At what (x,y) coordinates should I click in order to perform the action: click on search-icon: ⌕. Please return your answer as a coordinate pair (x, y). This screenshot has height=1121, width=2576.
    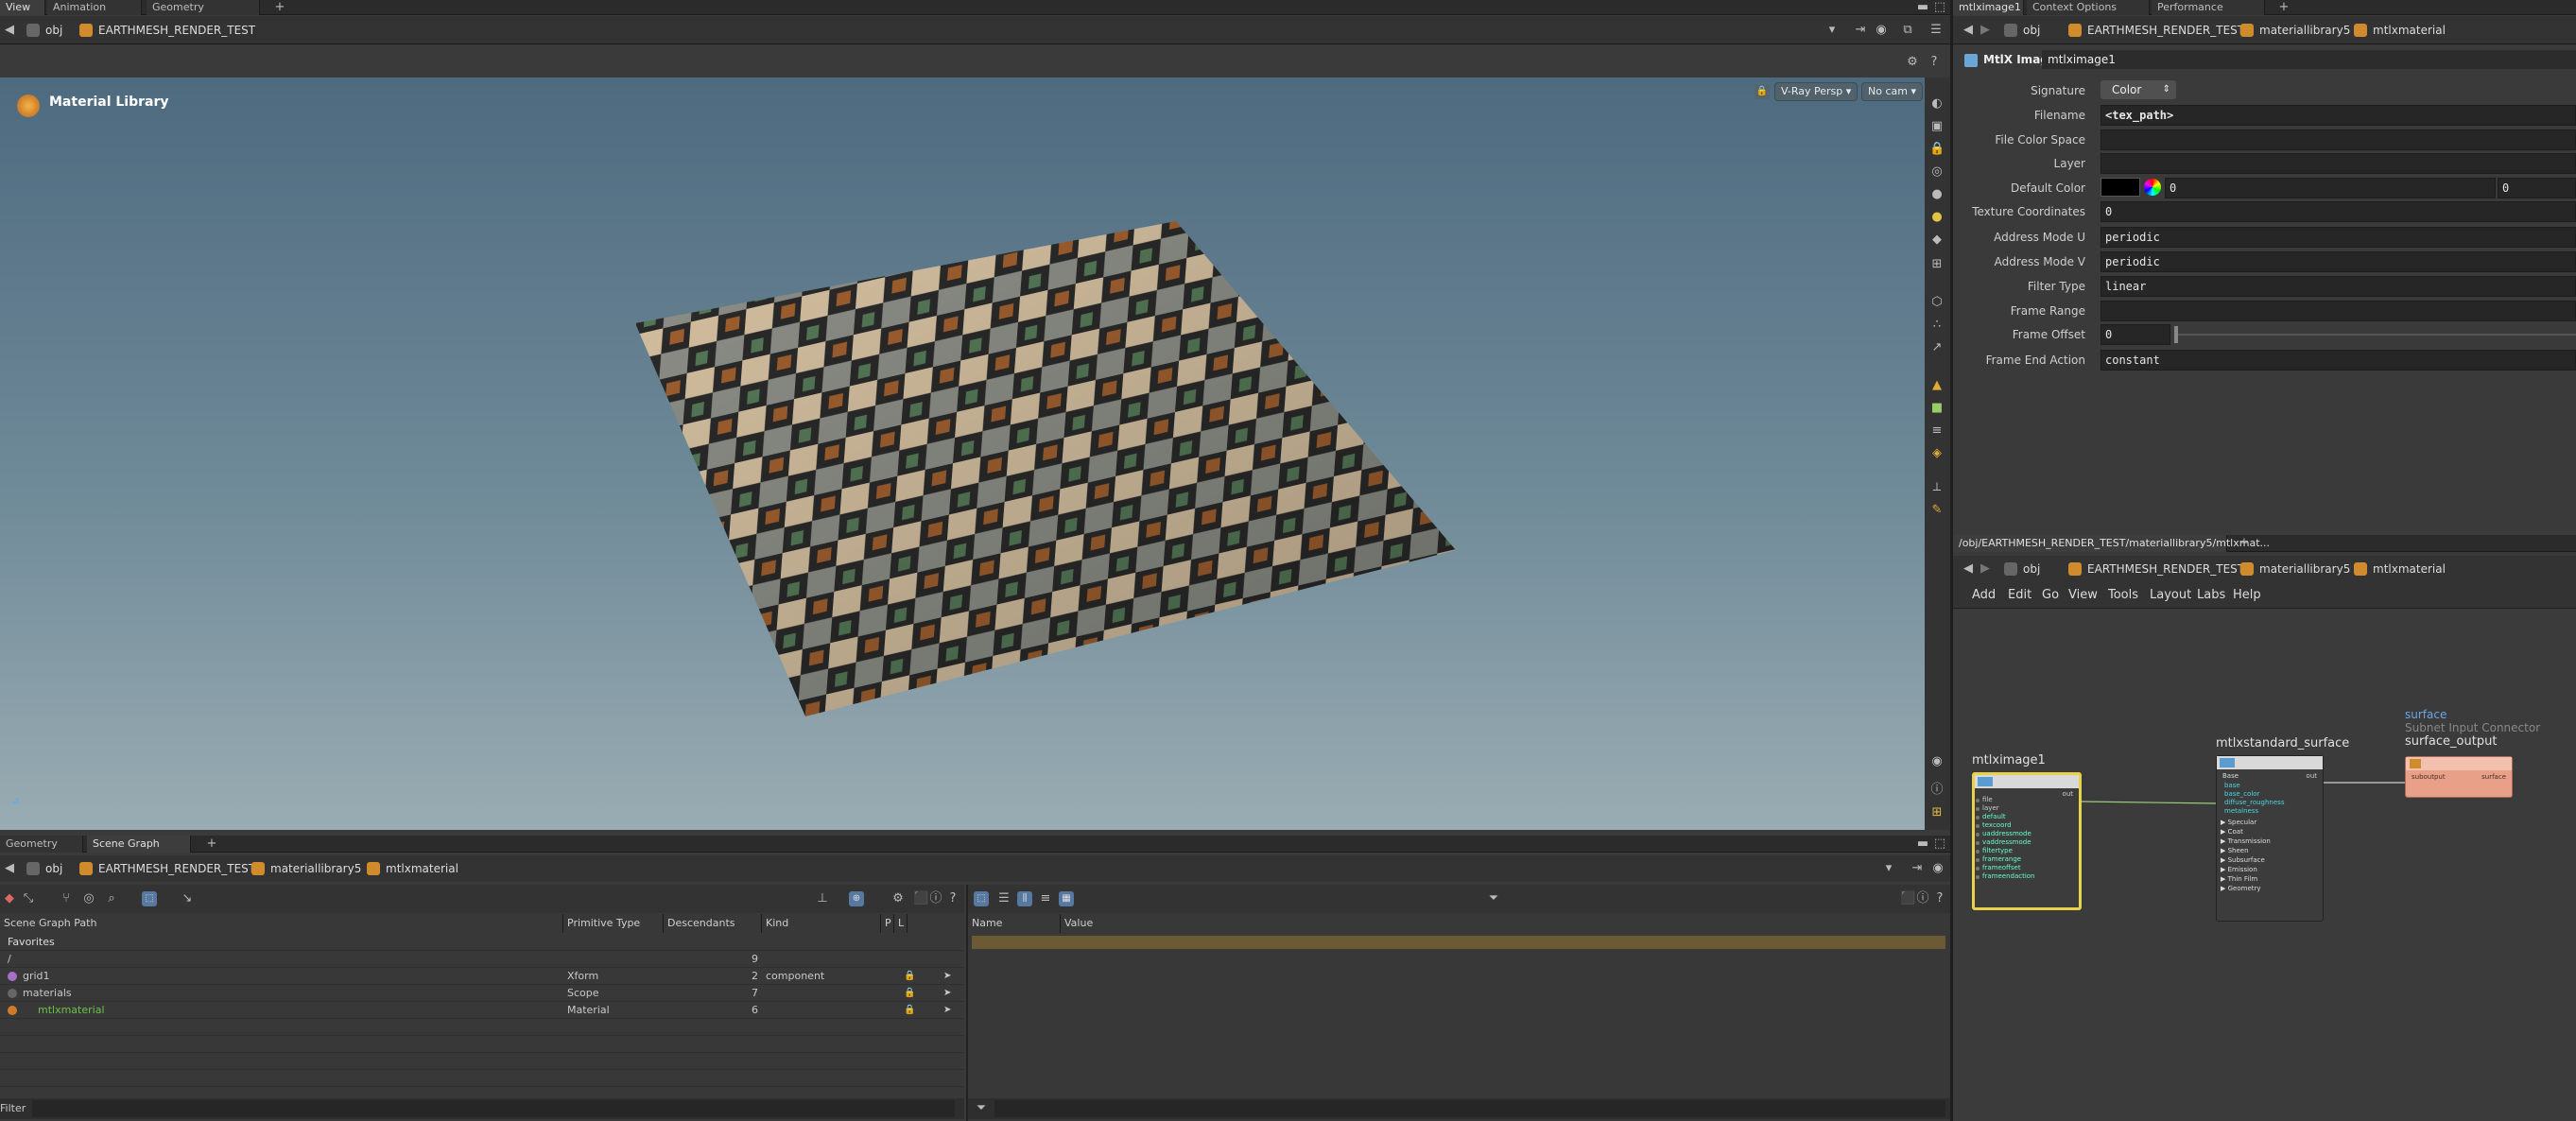
    Looking at the image, I should click on (112, 898).